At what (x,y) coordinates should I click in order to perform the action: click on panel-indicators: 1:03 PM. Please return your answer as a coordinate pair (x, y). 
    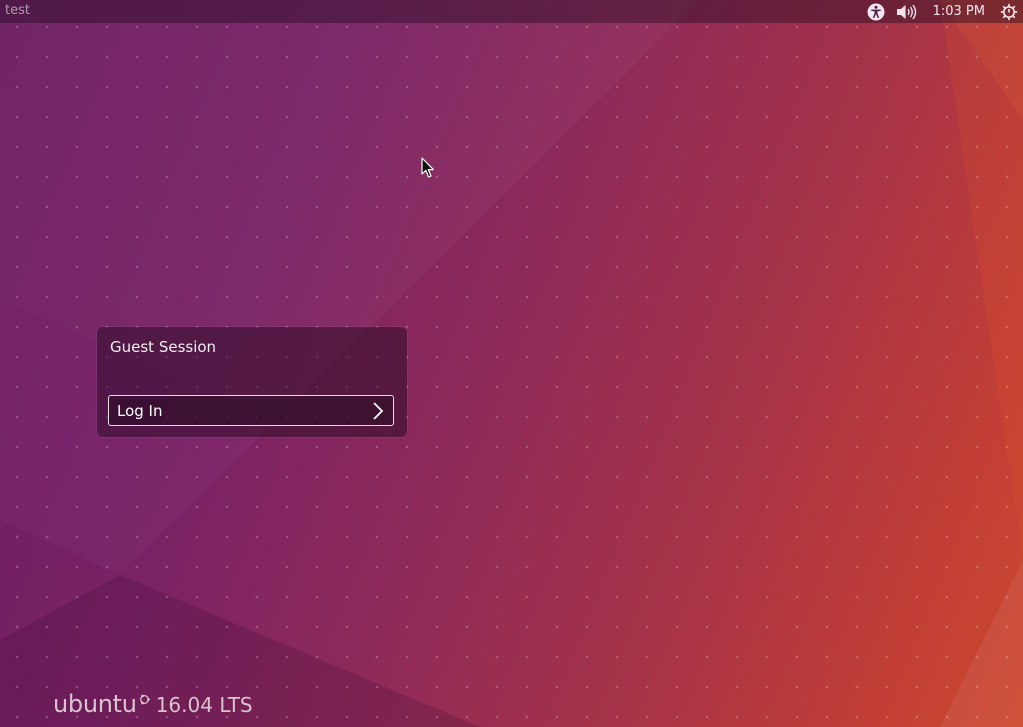
    Looking at the image, I should click on (944, 11).